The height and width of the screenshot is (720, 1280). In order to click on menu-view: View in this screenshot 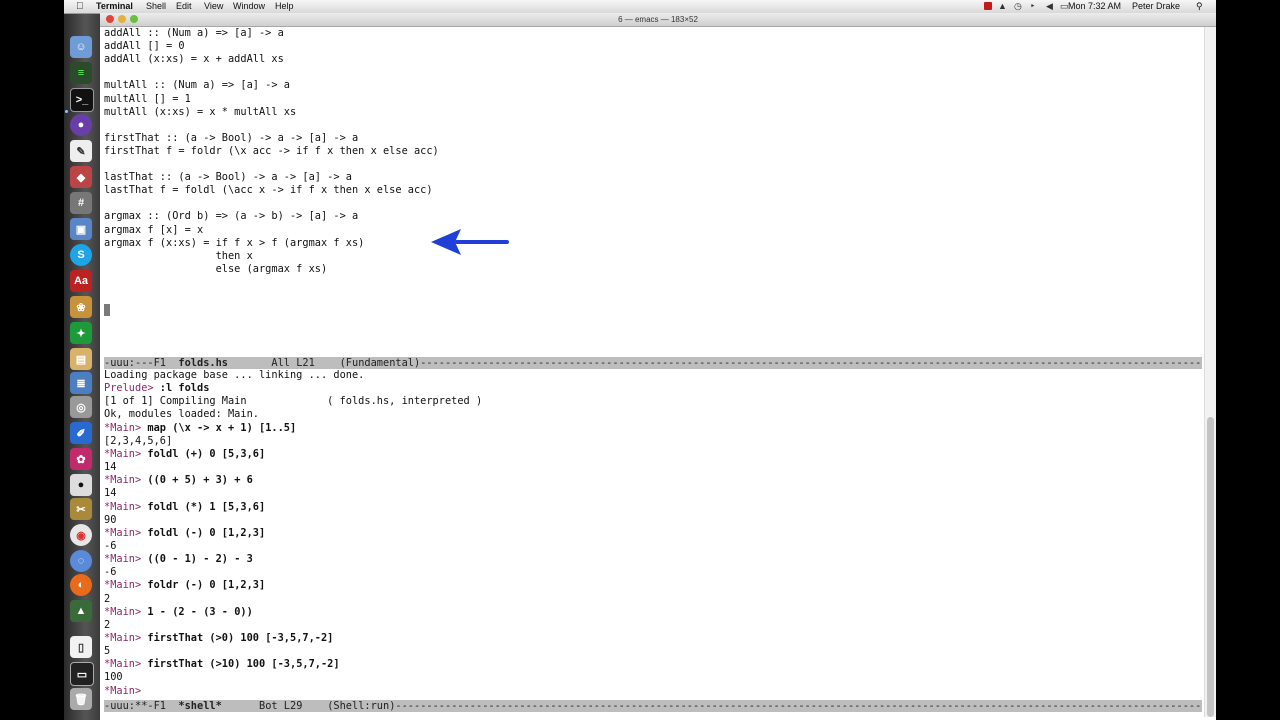, I will do `click(213, 6)`.